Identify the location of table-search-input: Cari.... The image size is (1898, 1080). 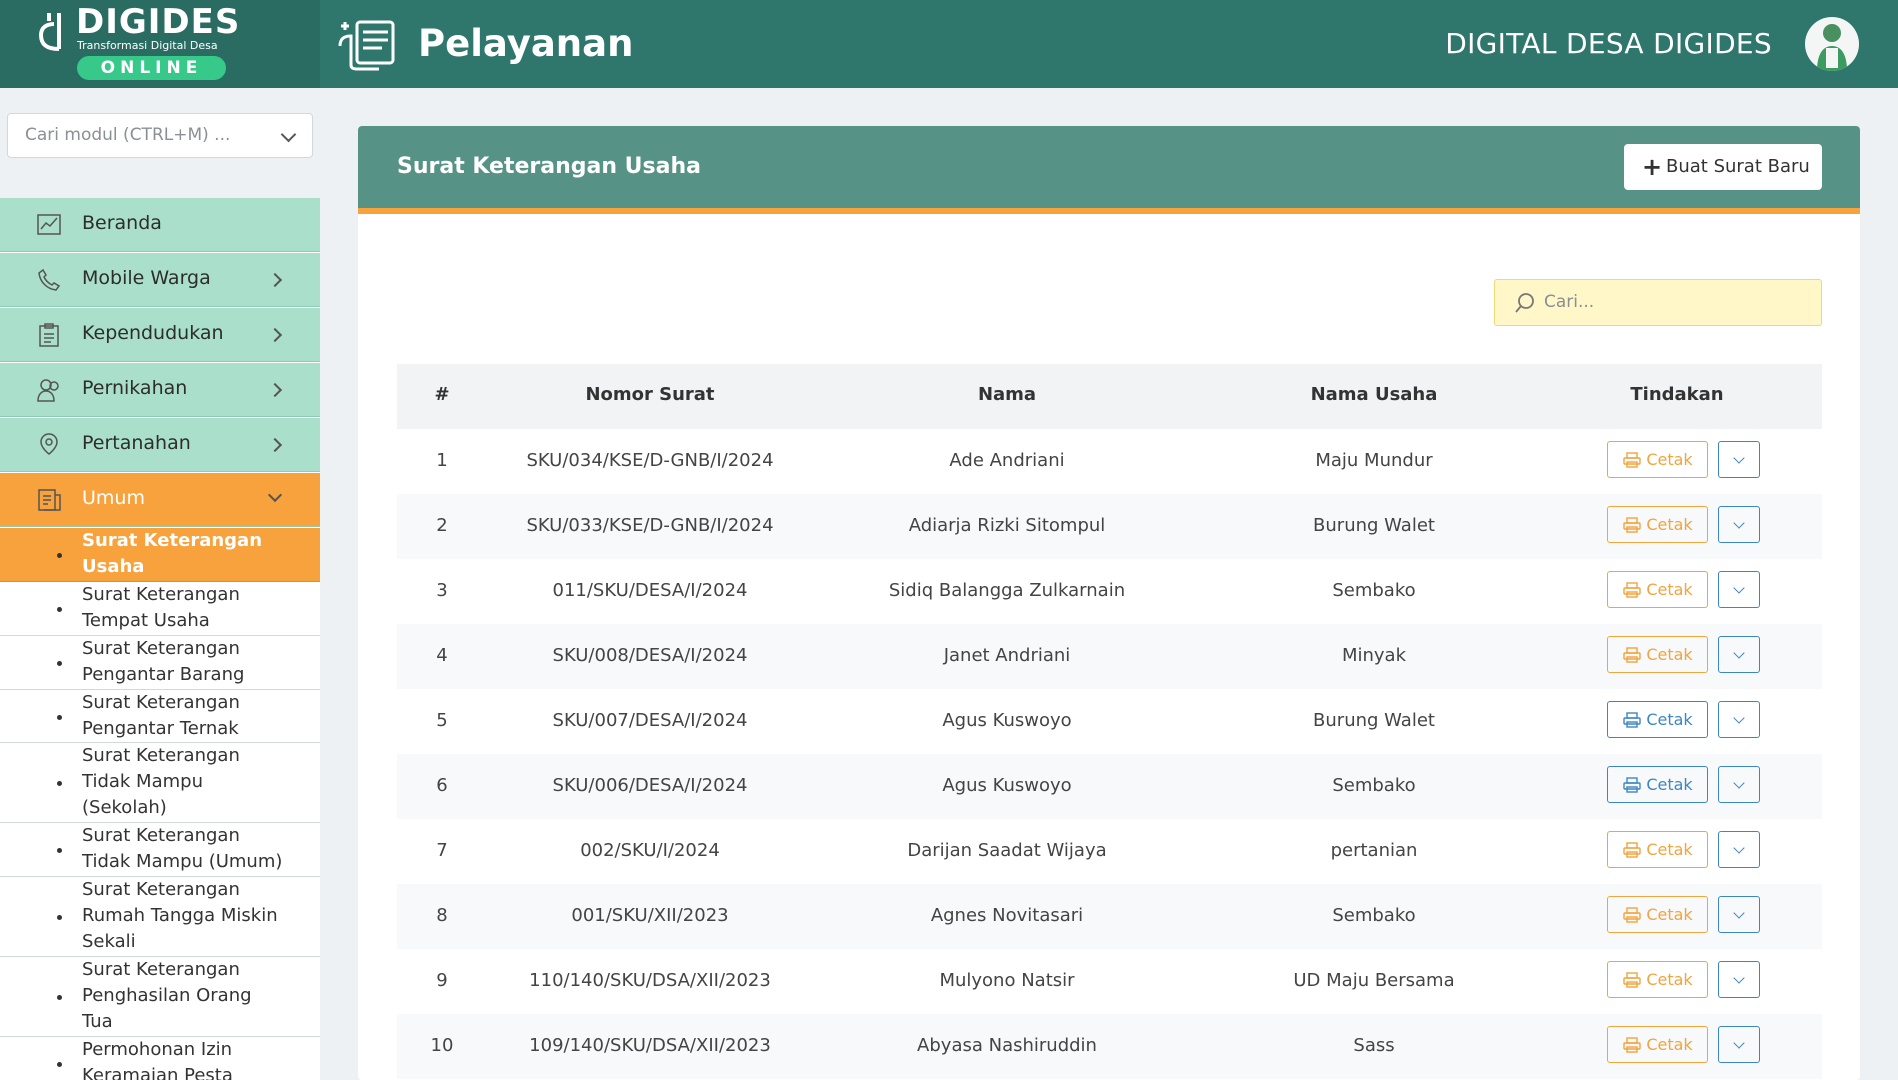
(1658, 302).